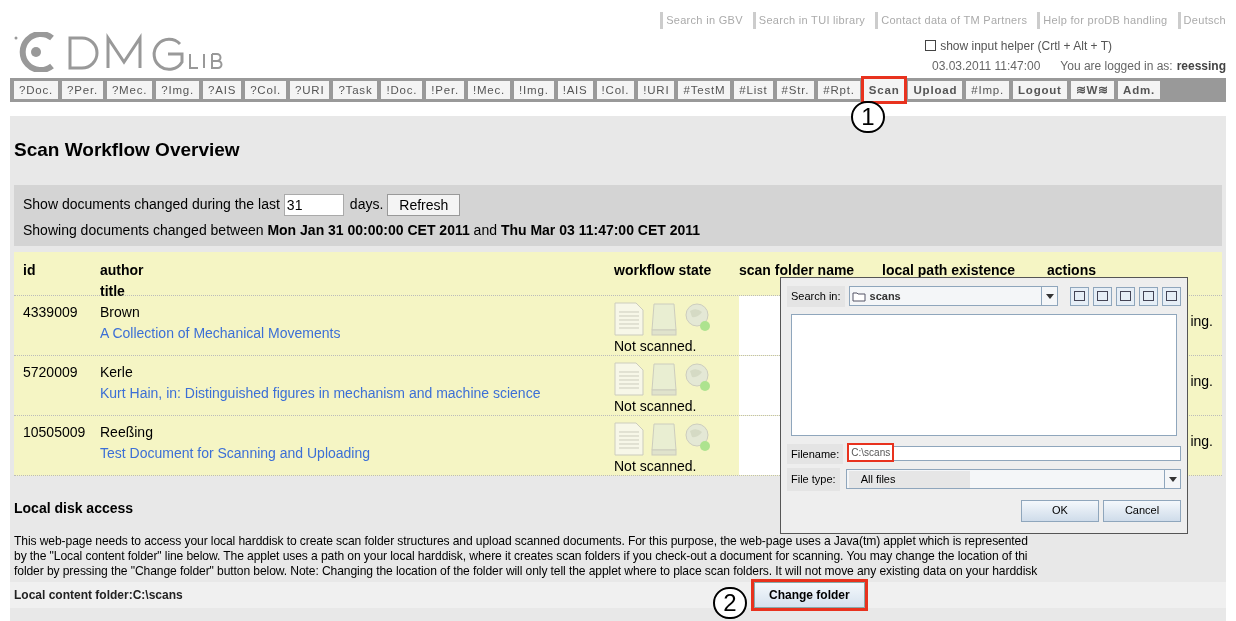 The width and height of the screenshot is (1236, 621). What do you see at coordinates (526, 556) in the screenshot?
I see `description-text: This web-page needs to access your local harddisk to create scan folder structures and upload scanned documents. For this purpose, the web-page uses a Java(tm) applet which is represented by the "Local content folder" line below. The applet uses a path on your local harddisk, where it creates scan folders if you check-out a document for scanning. You may change the location of thi folder by pressing the "Change folder" button below. Note: Changing the location of the folder will only tell the applet where to place scan folders. It will not move any existing data on your harddisk` at bounding box center [526, 556].